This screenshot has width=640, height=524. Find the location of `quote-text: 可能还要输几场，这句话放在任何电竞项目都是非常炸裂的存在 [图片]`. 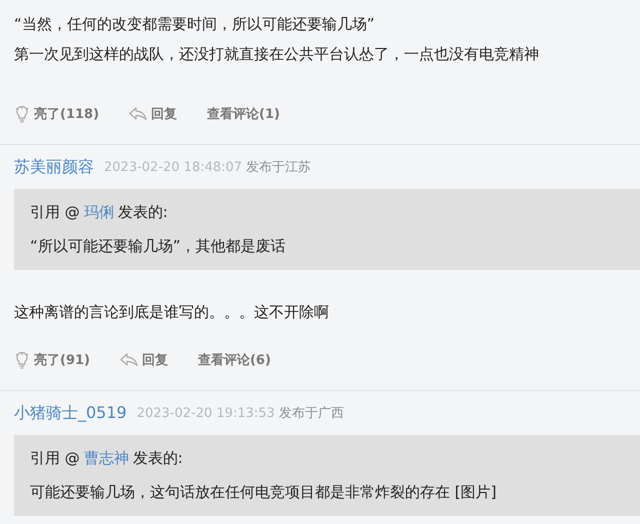

quote-text: 可能还要输几场，这句话放在任何电竞项目都是非常炸裂的存在 [图片] is located at coordinates (264, 492).